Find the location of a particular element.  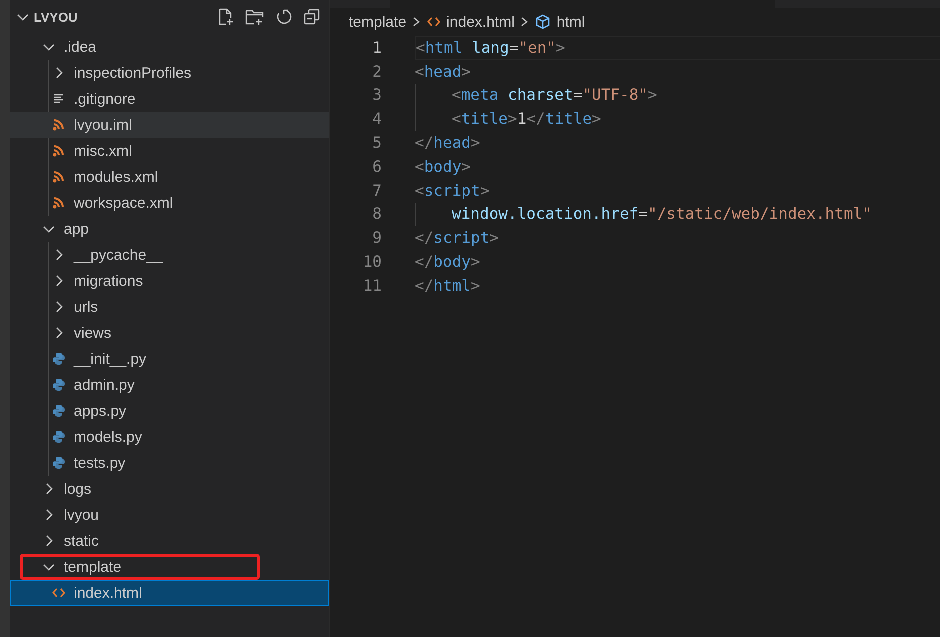

line-number: 9 is located at coordinates (377, 238).